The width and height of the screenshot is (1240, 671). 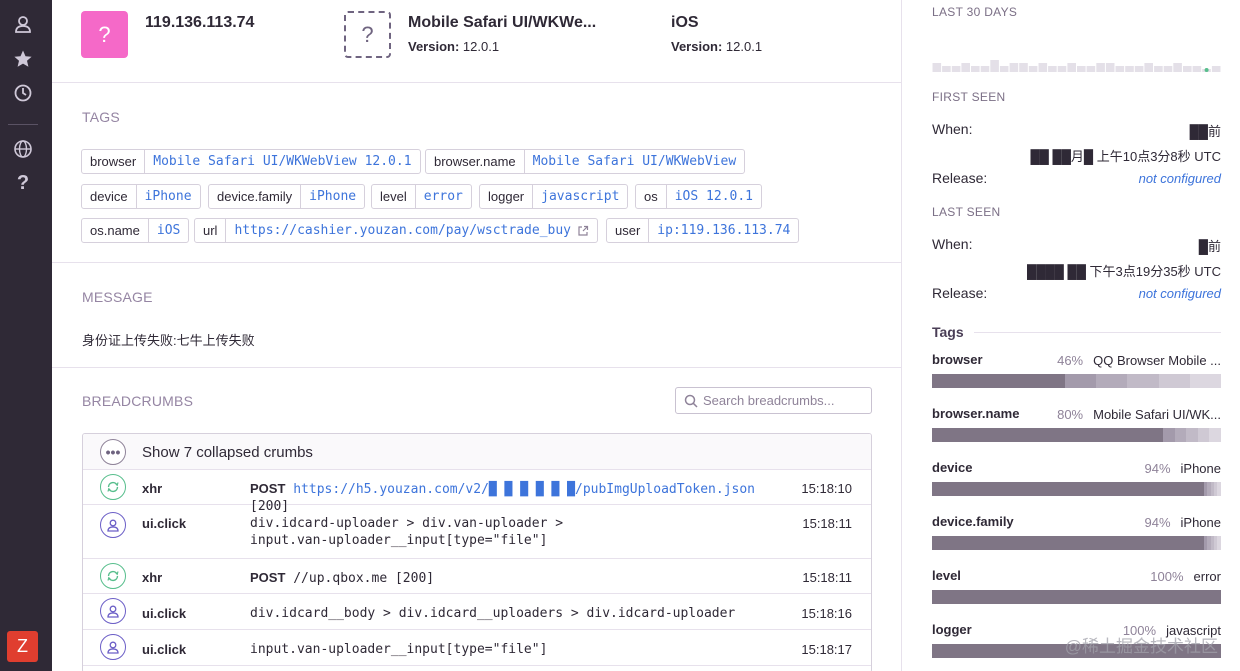 I want to click on last-seen-title: LAST SEEN, so click(x=966, y=212).